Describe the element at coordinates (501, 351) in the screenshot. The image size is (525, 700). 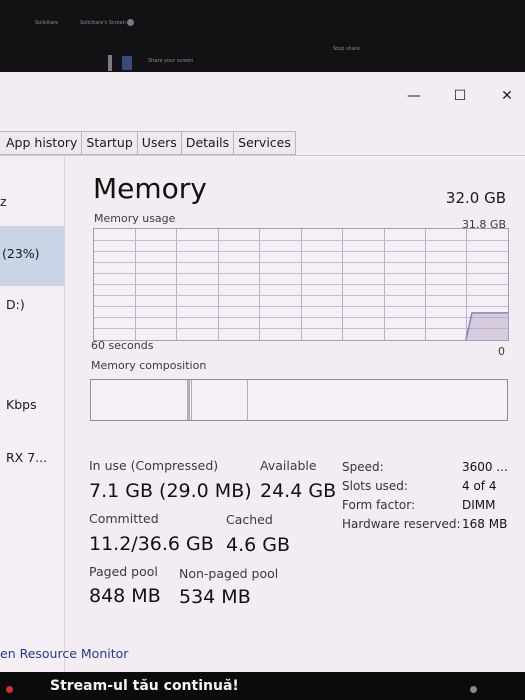
I see `graph-axis-right: 0` at that location.